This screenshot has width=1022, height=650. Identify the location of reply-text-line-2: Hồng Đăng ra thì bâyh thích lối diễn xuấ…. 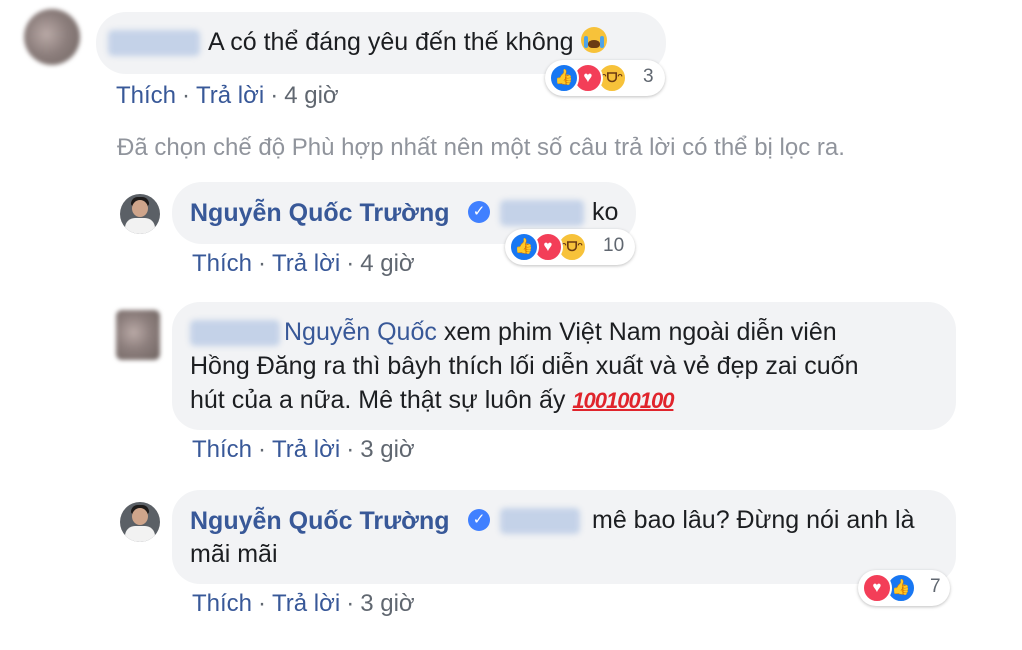
(524, 366).